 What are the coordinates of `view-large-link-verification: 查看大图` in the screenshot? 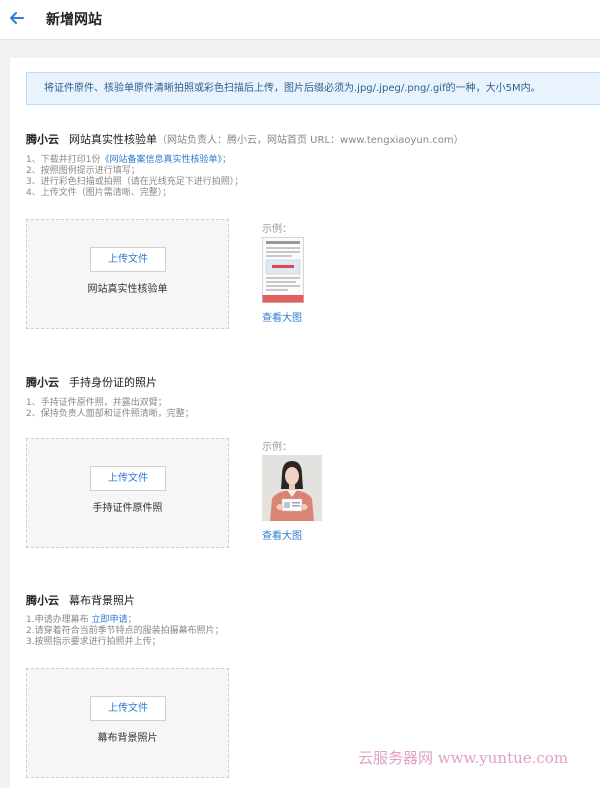 It's located at (282, 316).